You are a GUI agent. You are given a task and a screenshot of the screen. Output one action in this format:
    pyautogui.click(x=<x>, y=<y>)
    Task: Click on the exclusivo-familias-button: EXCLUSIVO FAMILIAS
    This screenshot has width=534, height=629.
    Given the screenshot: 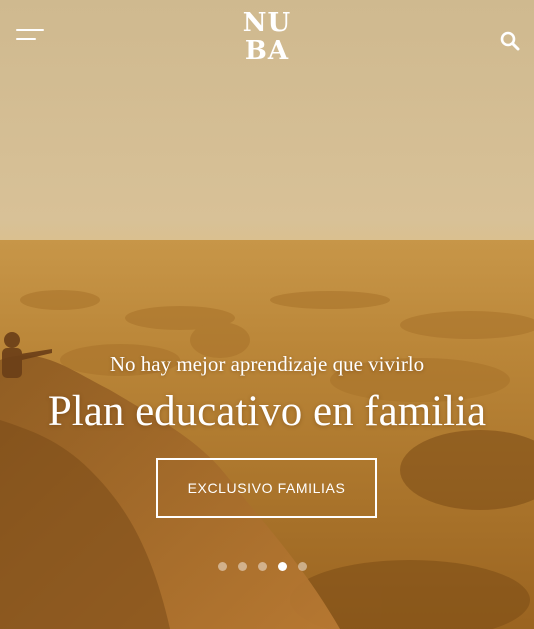 What is the action you would take?
    pyautogui.click(x=266, y=488)
    